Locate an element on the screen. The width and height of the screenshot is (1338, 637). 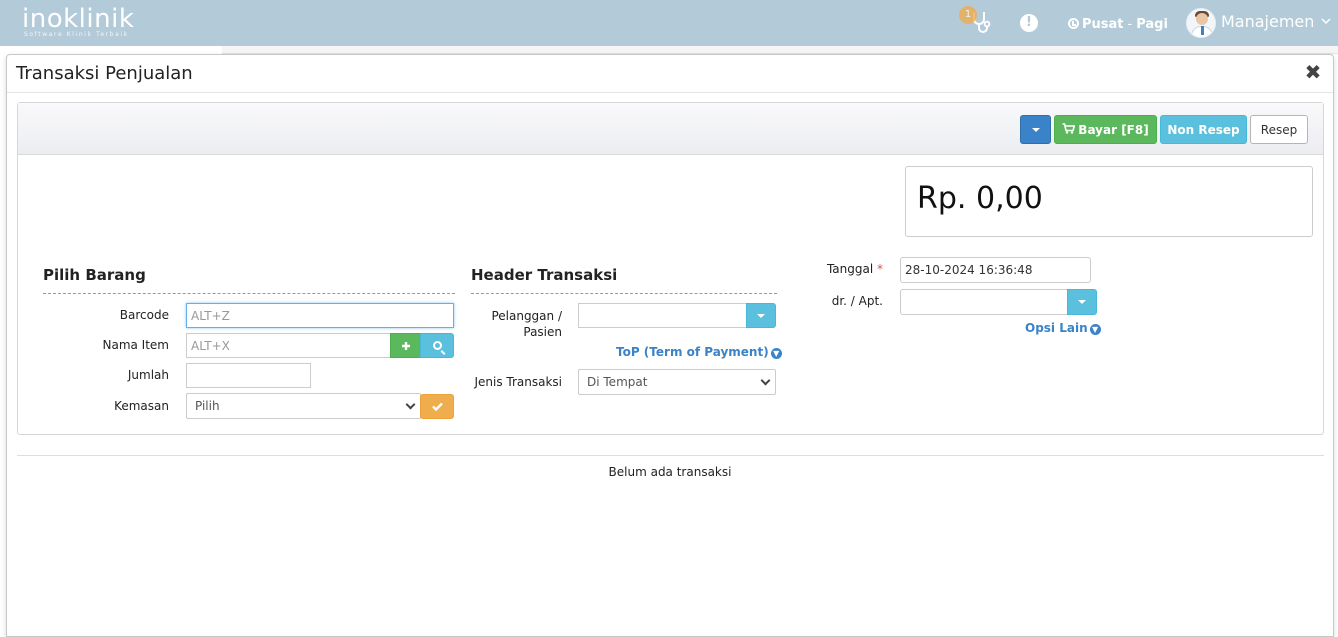
add-item-button is located at coordinates (405, 345).